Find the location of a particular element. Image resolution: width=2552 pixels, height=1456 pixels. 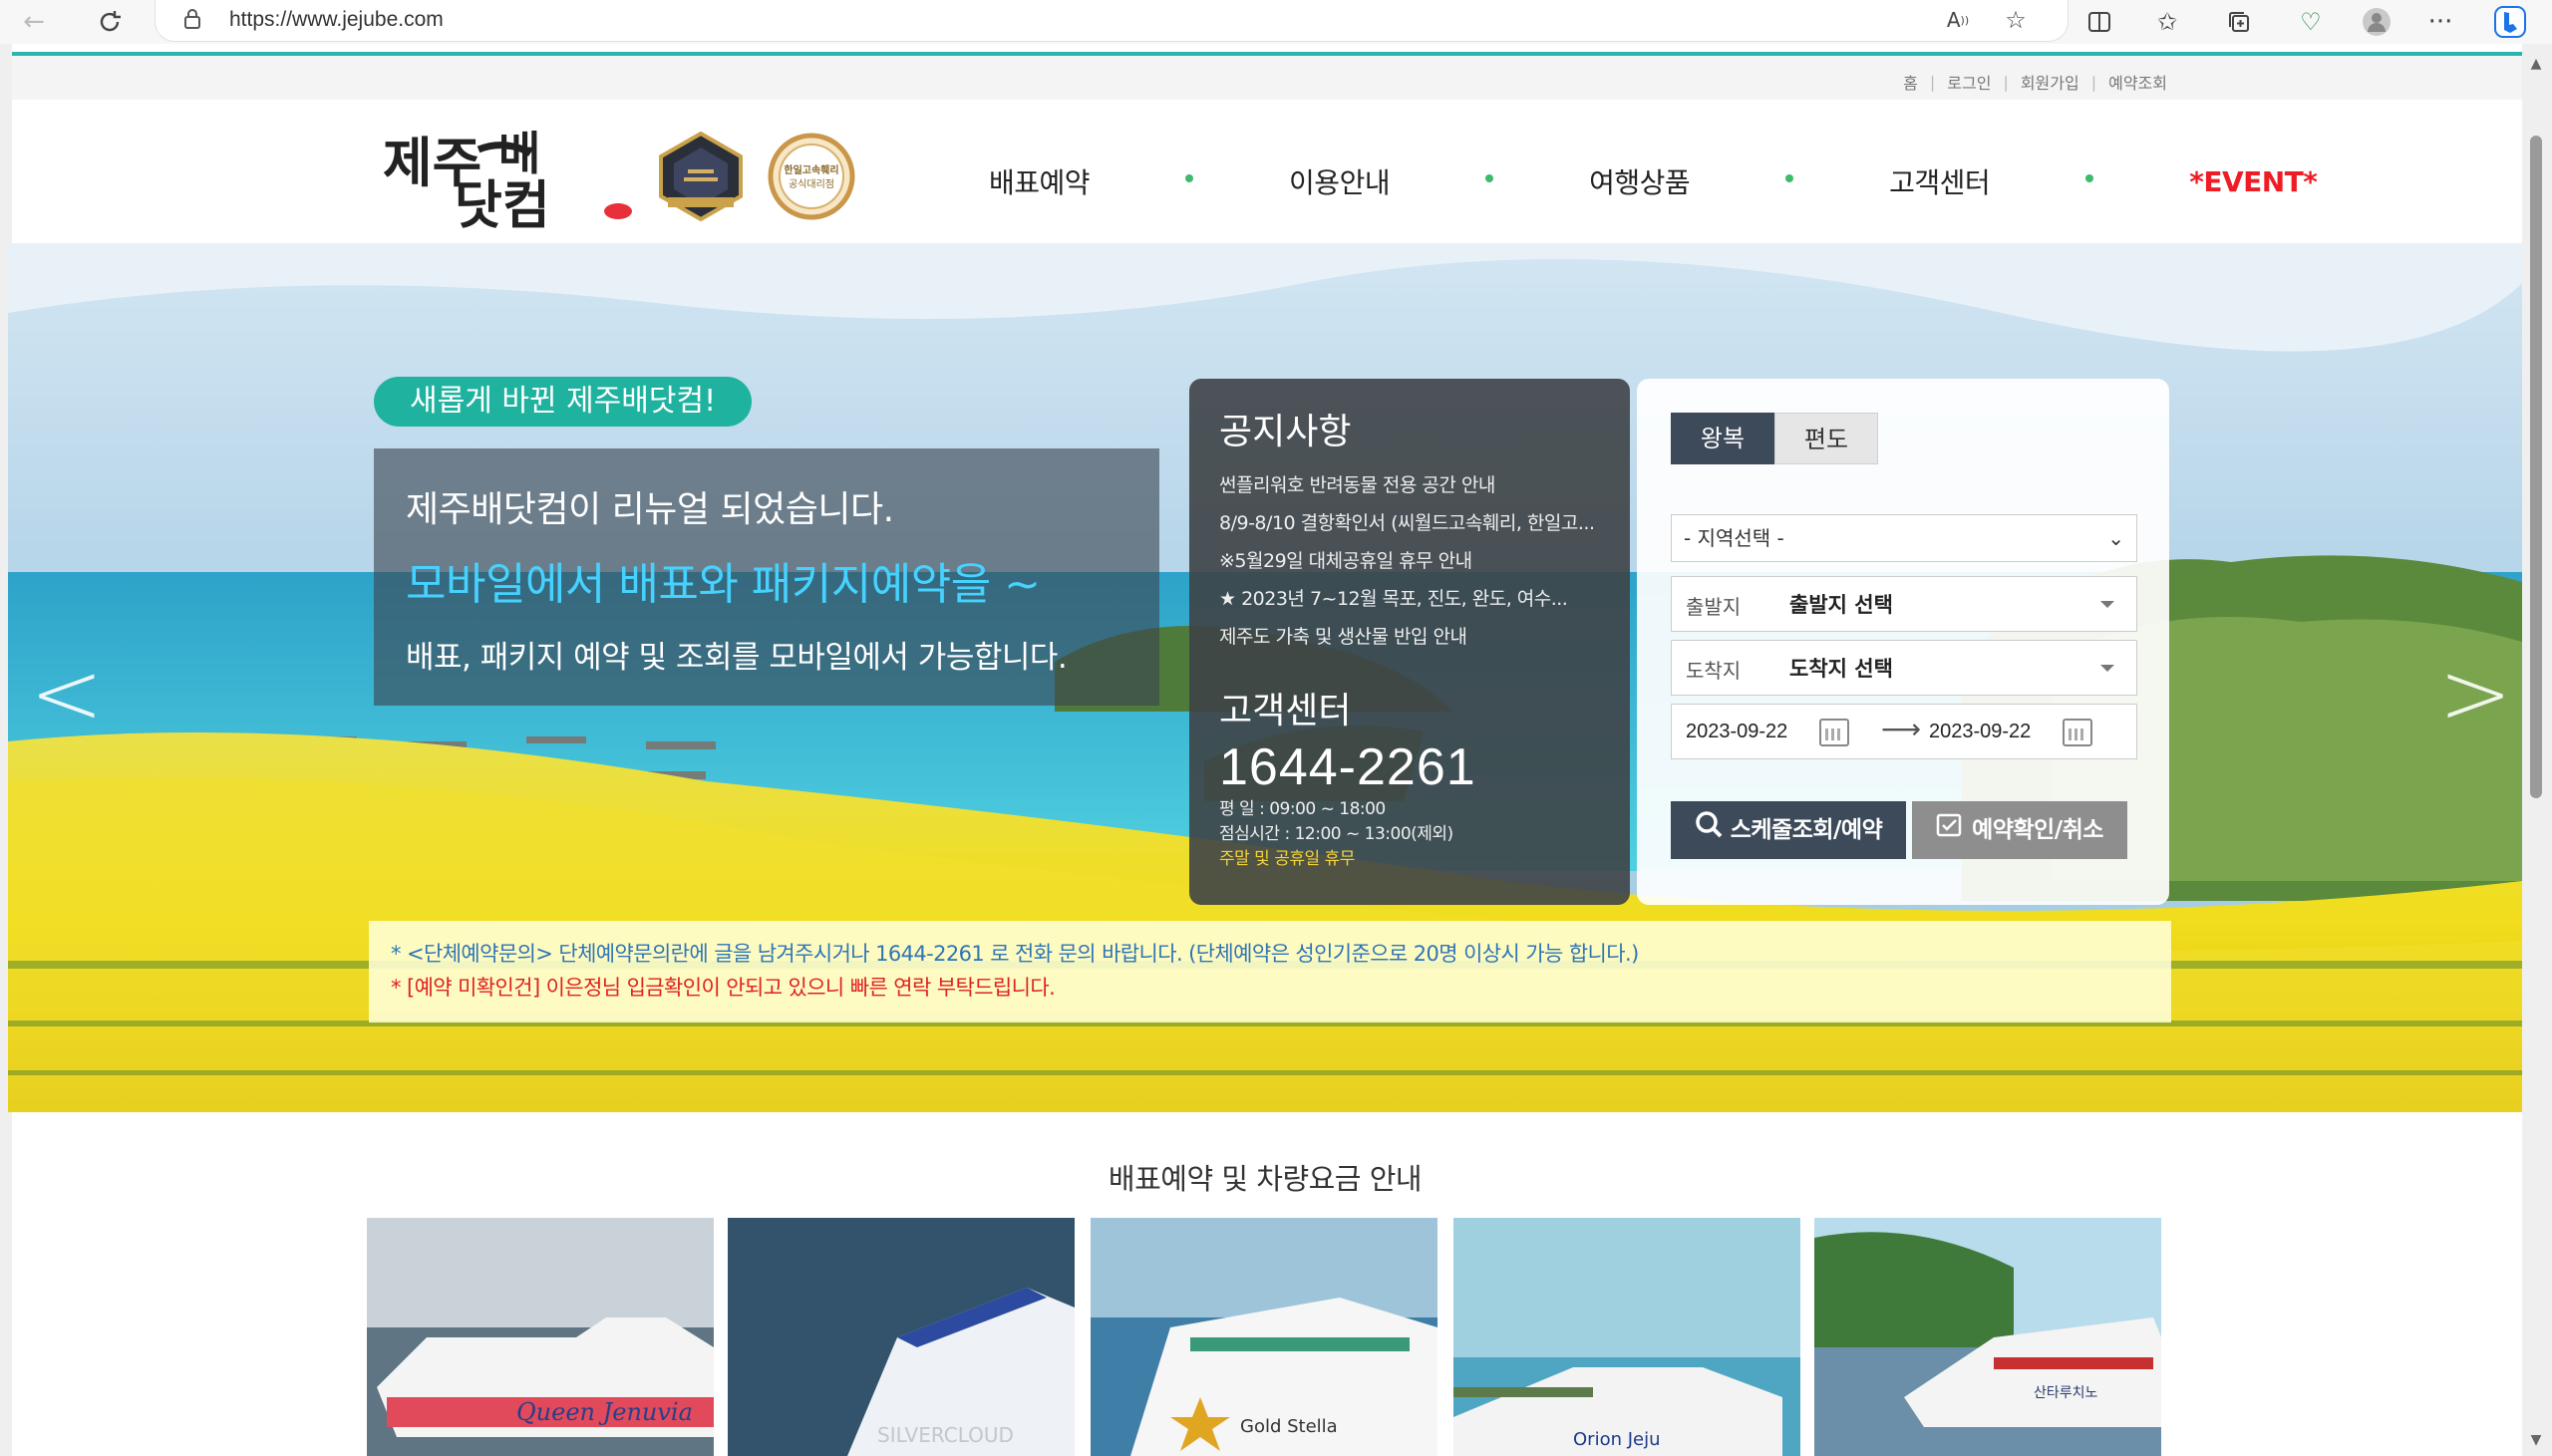

hours-holiday: 주말 및 공휴일 휴무 is located at coordinates (1287, 859).